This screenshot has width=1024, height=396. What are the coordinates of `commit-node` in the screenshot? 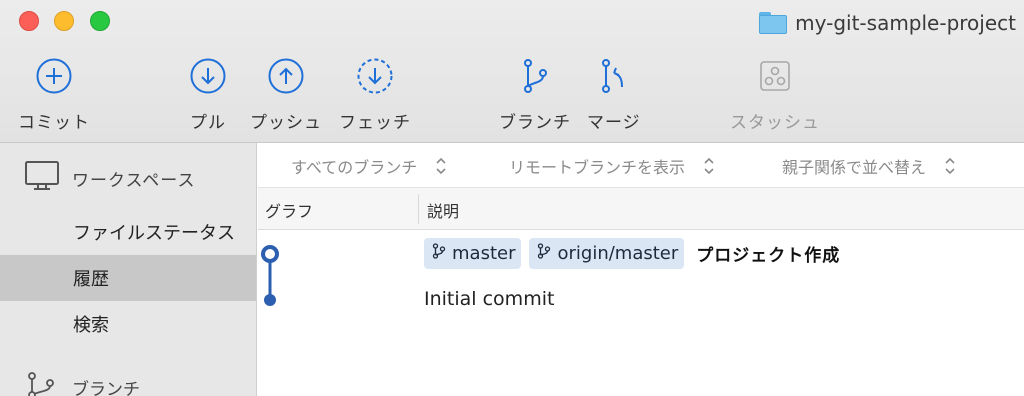 It's located at (270, 300).